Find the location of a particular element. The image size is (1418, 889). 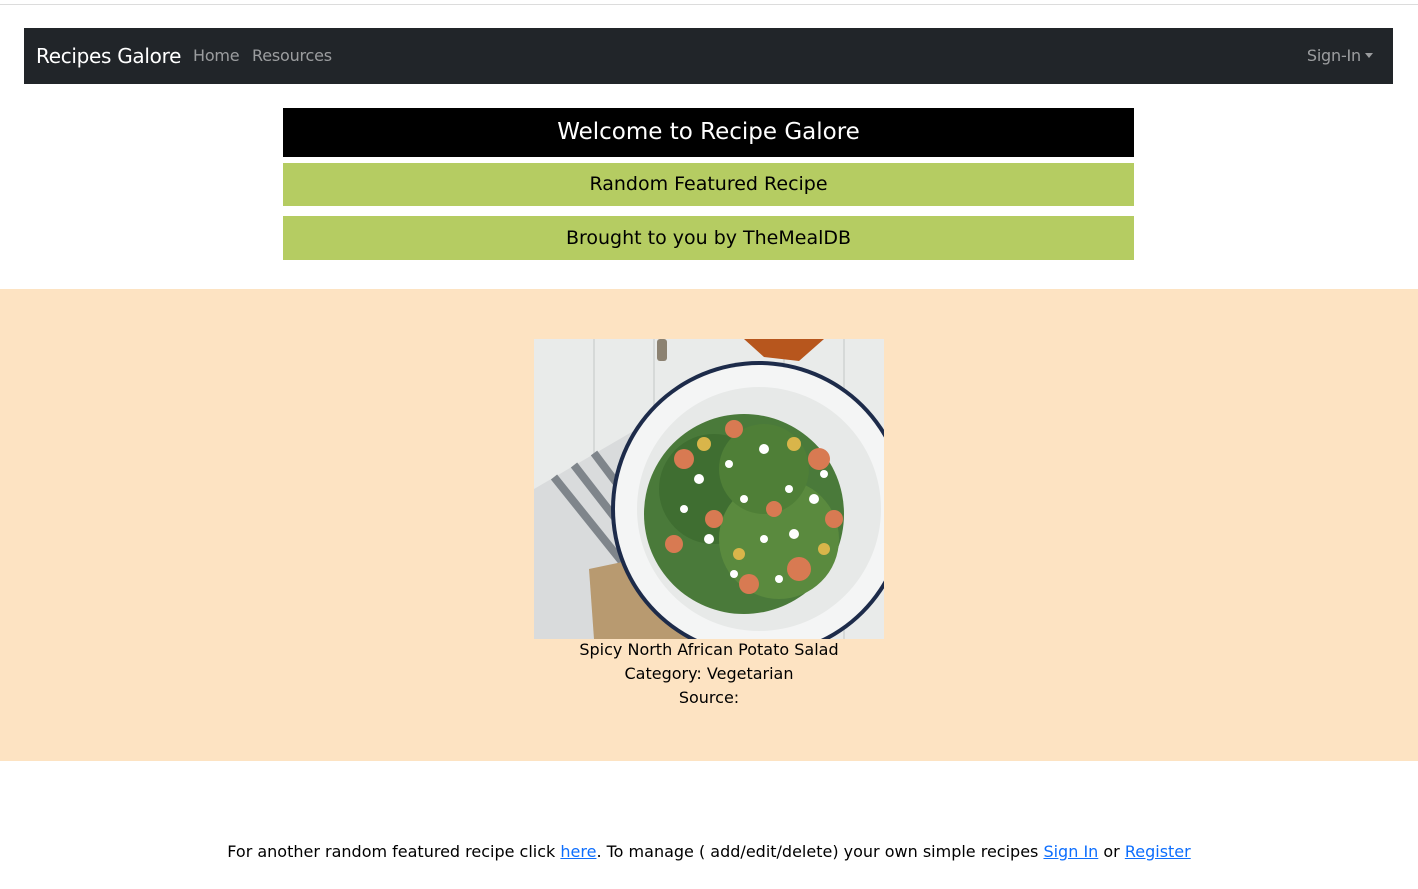

meal-photo is located at coordinates (709, 489).